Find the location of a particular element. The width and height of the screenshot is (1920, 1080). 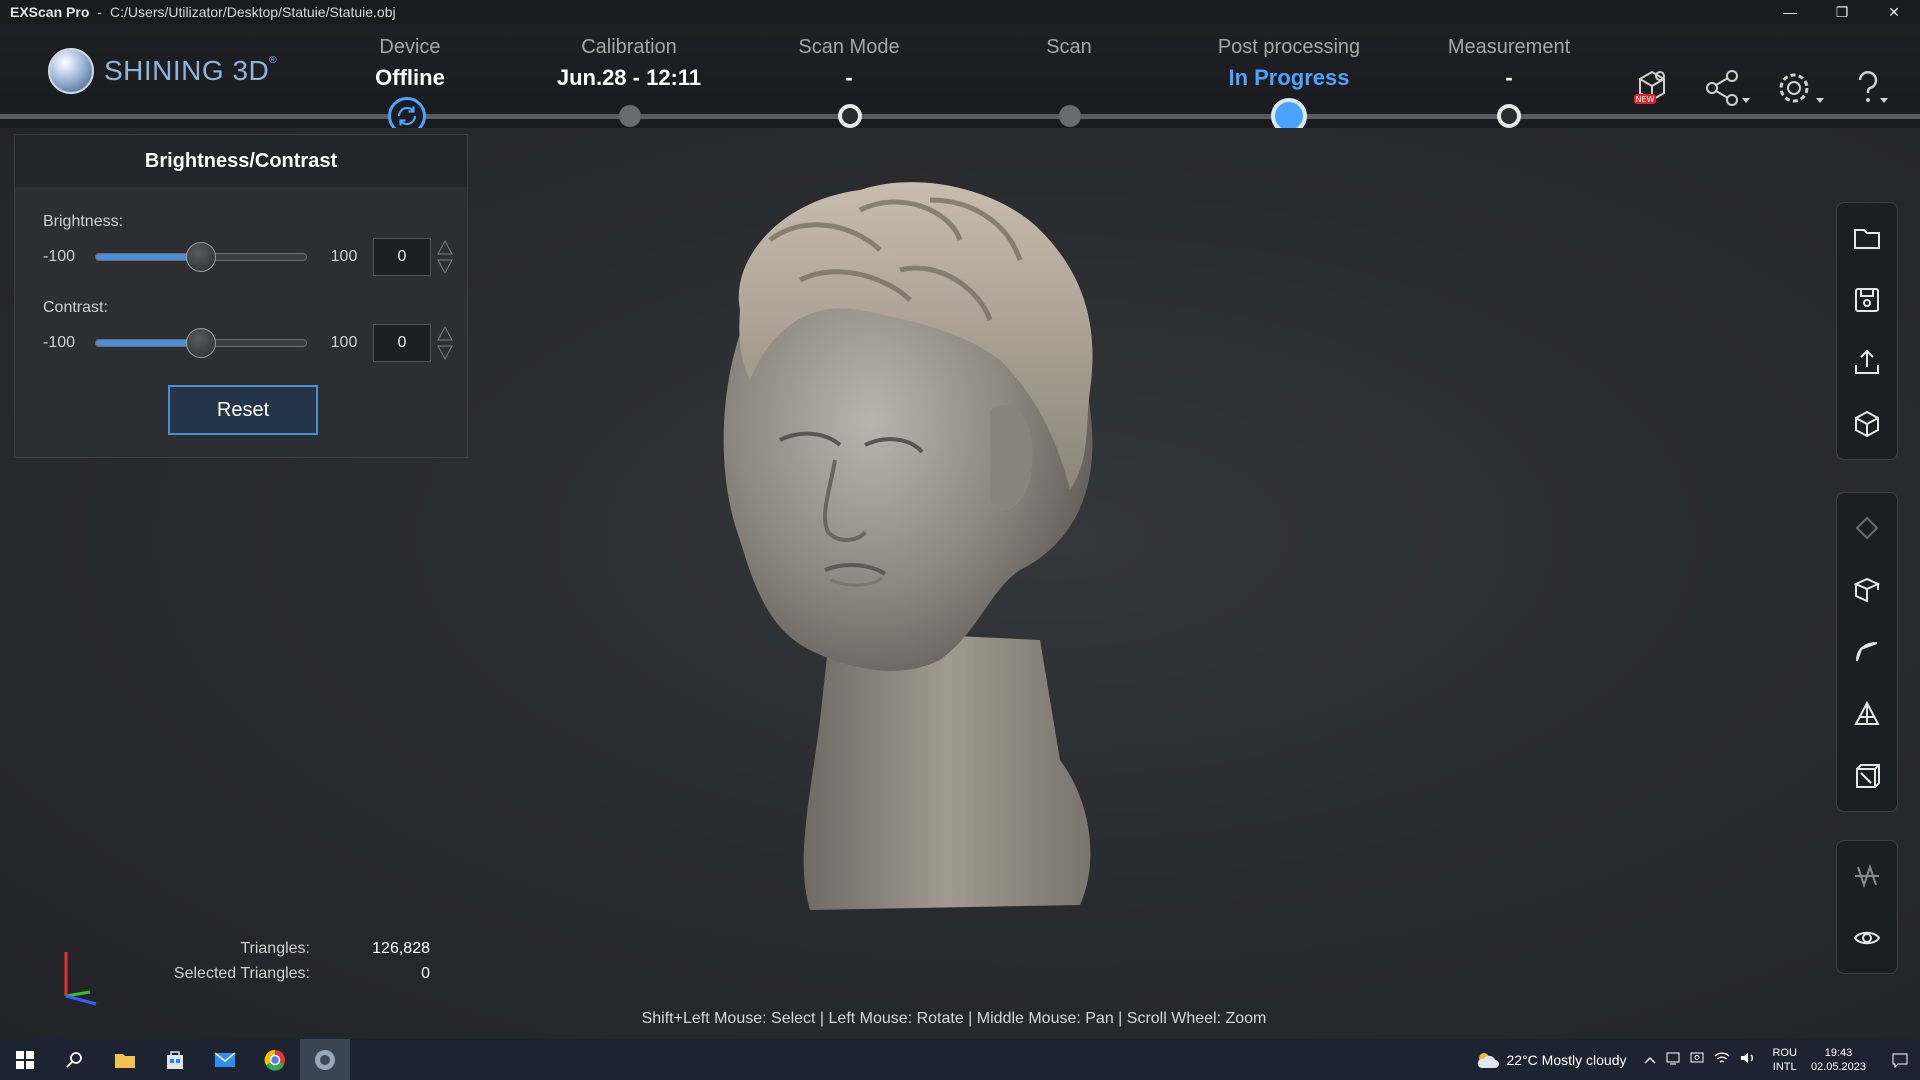

chrome-icon is located at coordinates (275, 1059).